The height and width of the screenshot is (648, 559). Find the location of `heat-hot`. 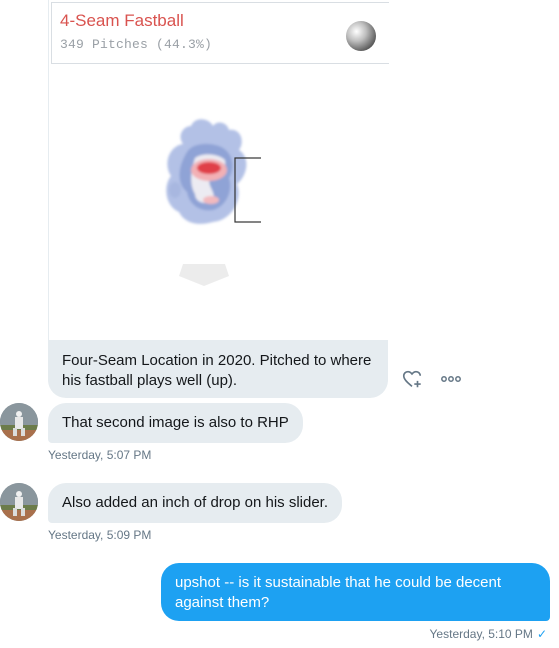

heat-hot is located at coordinates (209, 168).